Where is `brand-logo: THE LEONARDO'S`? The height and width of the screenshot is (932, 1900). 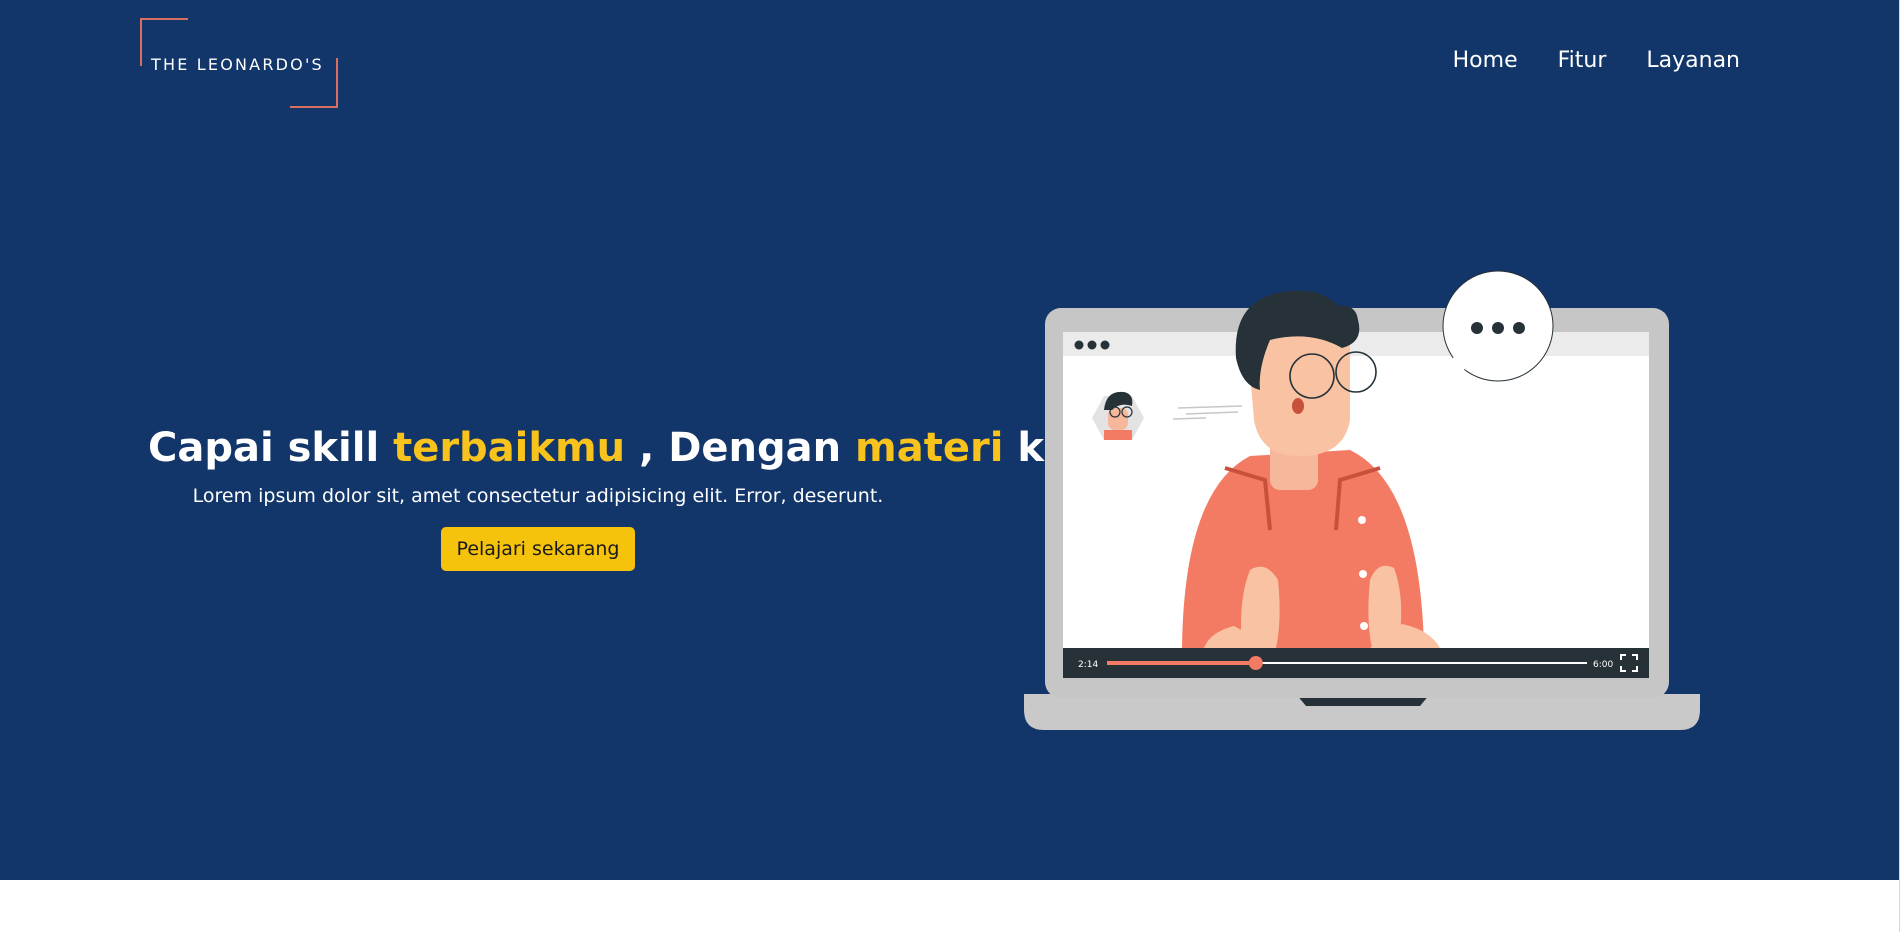 brand-logo: THE LEONARDO'S is located at coordinates (240, 63).